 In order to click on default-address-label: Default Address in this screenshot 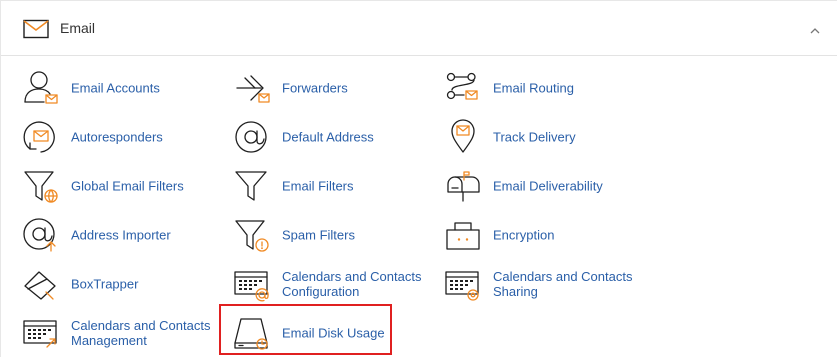, I will do `click(328, 137)`.